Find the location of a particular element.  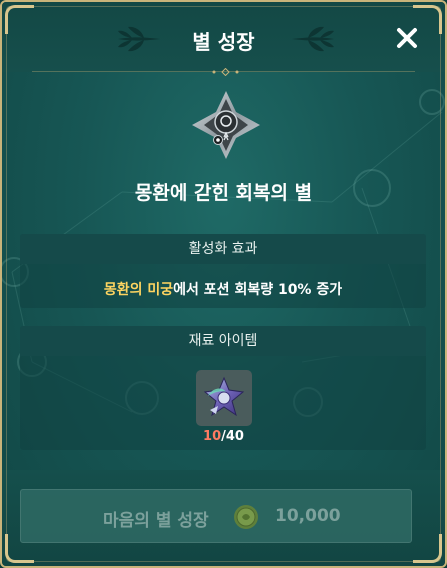

material-count: 10/40 is located at coordinates (223, 436).